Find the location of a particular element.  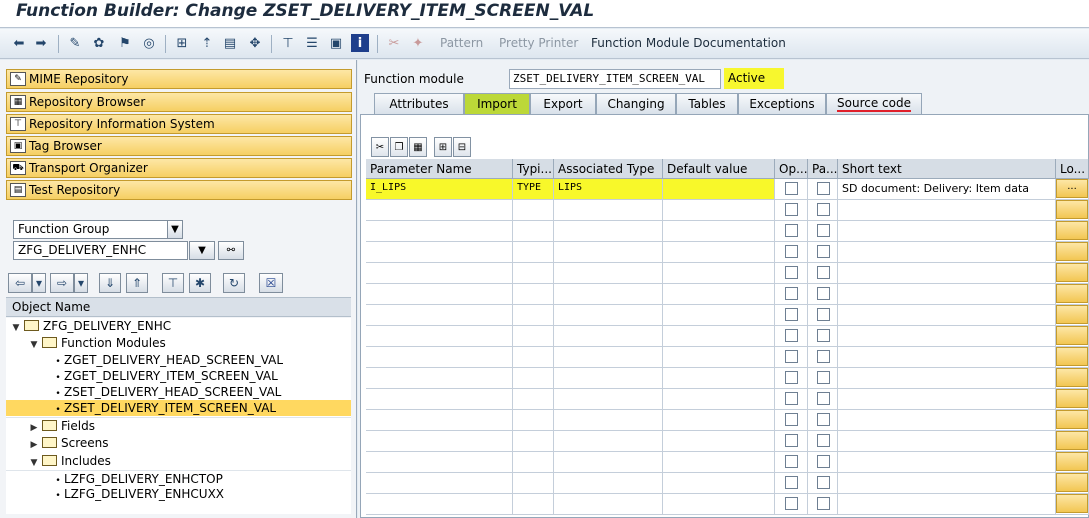

chevron-down-icon: ▼ is located at coordinates (175, 229).